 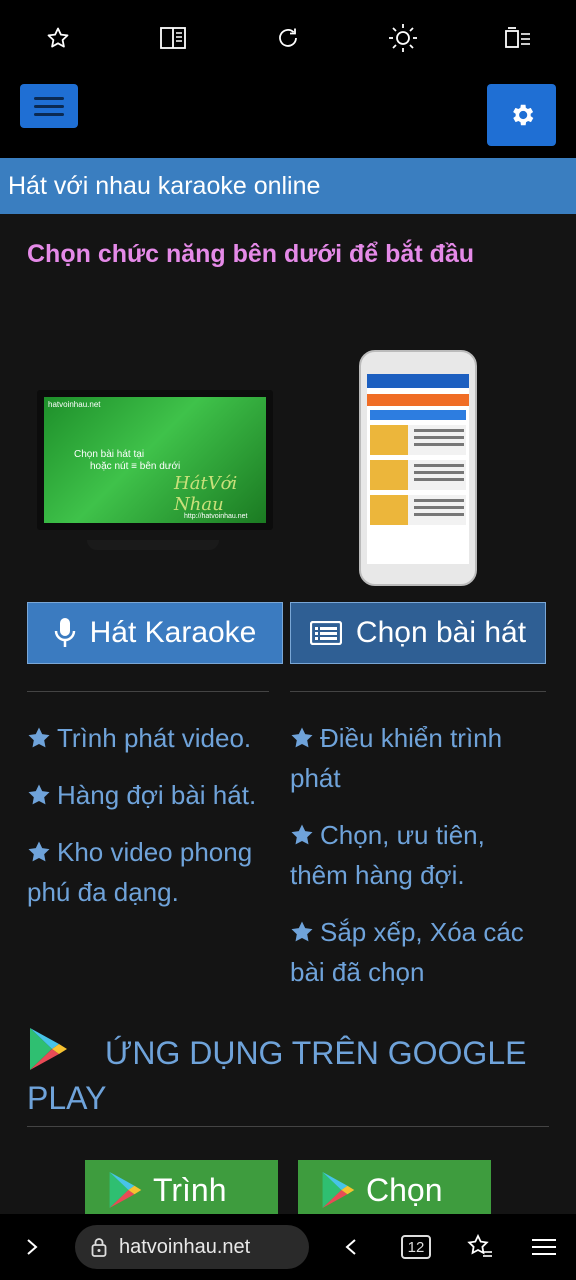 I want to click on back-icon, so click(x=351, y=1247).